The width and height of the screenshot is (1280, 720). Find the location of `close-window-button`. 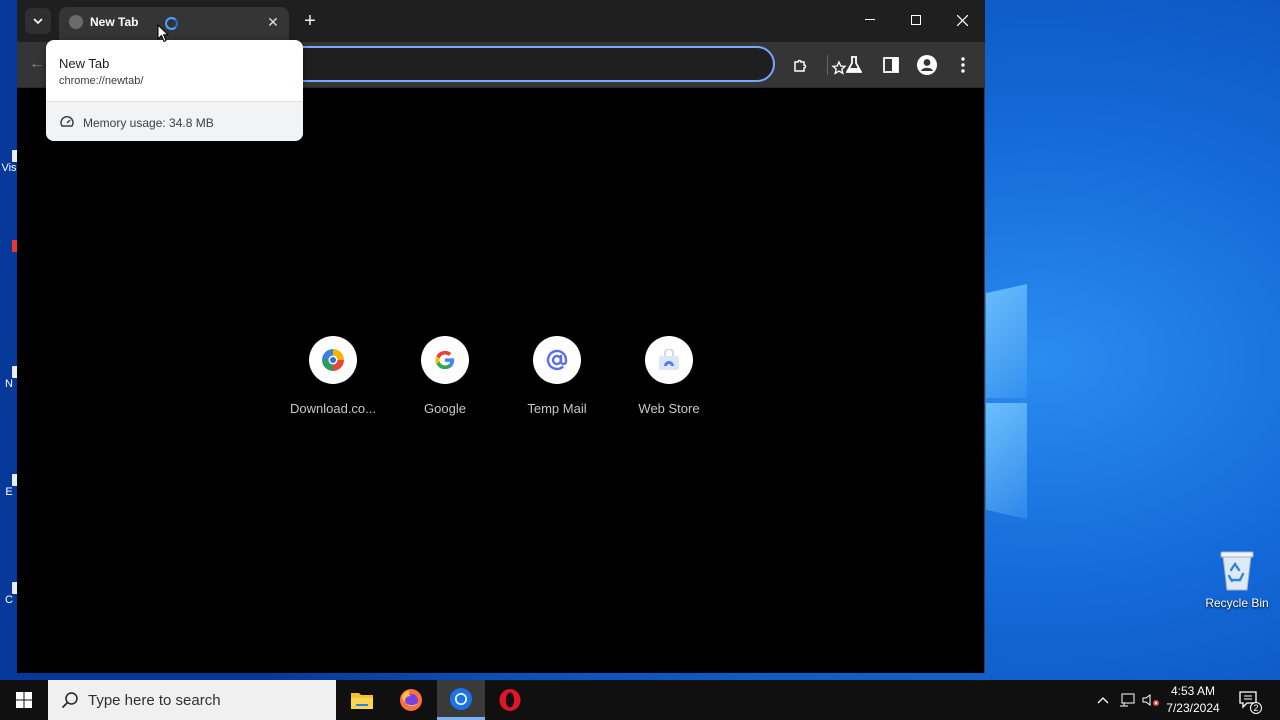

close-window-button is located at coordinates (962, 20).